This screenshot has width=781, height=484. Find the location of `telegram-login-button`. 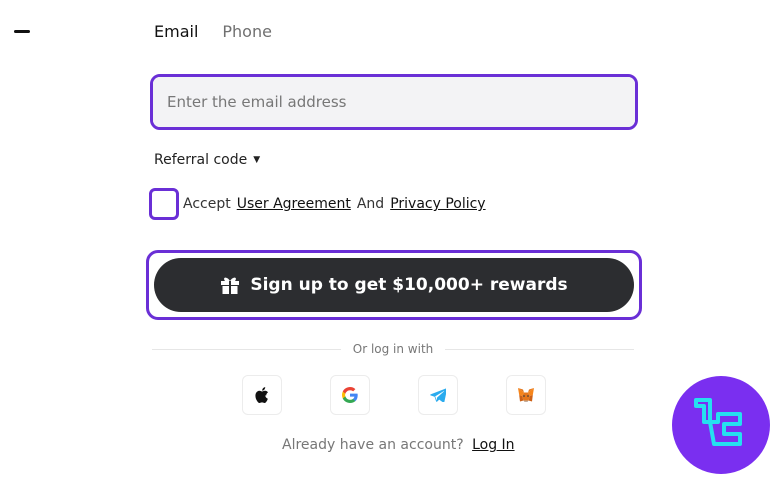

telegram-login-button is located at coordinates (438, 395).